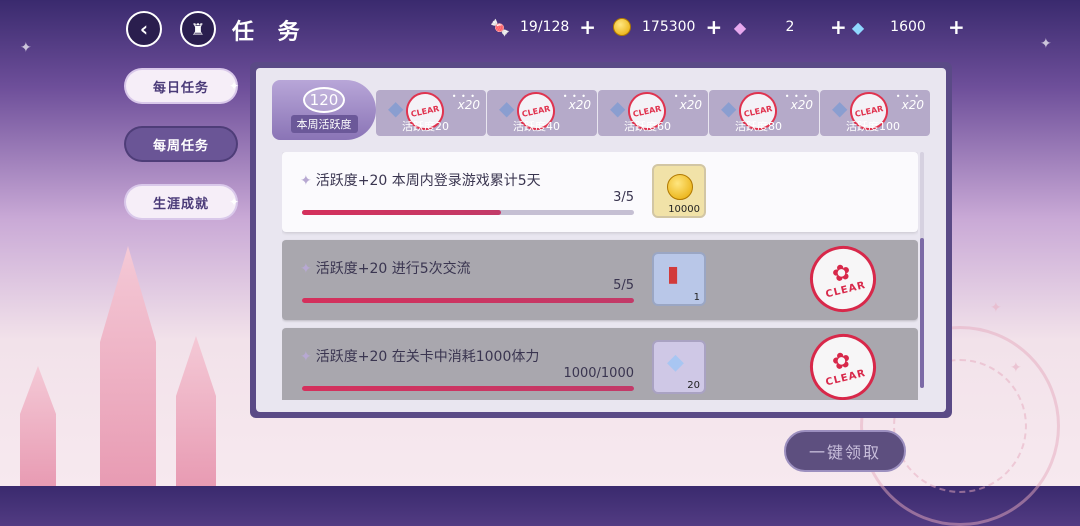 The height and width of the screenshot is (526, 1080). What do you see at coordinates (324, 124) in the screenshot?
I see `activity-label: 本周活跃度` at bounding box center [324, 124].